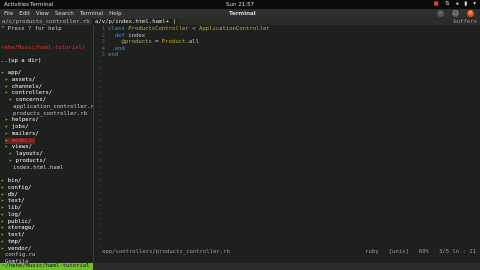 The height and width of the screenshot is (270, 480). What do you see at coordinates (38, 168) in the screenshot?
I see `tree-file: index.html.haml` at bounding box center [38, 168].